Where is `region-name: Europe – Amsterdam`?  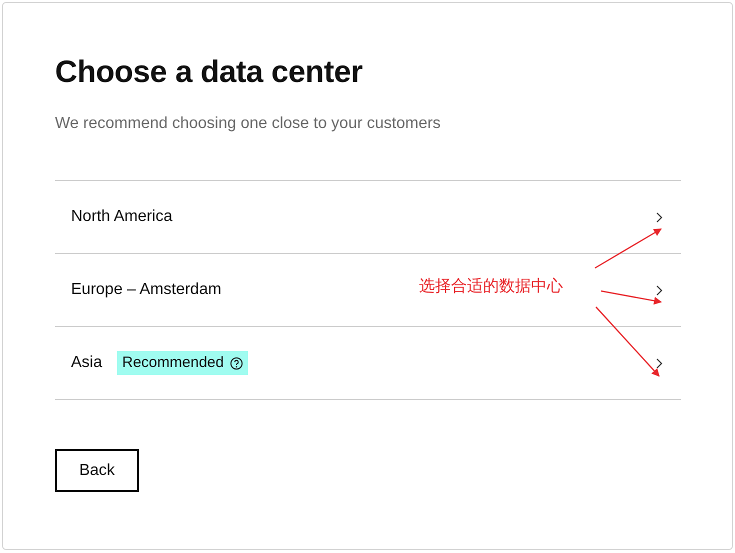
region-name: Europe – Amsterdam is located at coordinates (146, 290).